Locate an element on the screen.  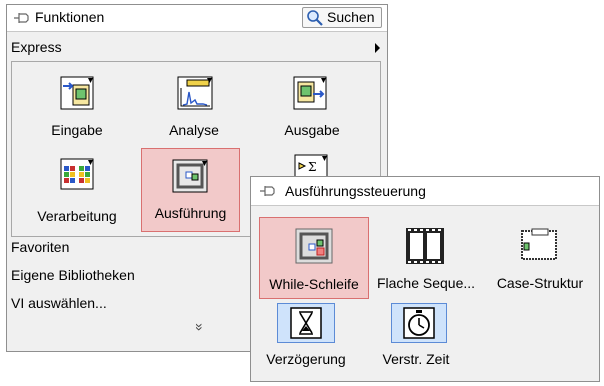
palette-item-eingabe: Eingabe is located at coordinates (77, 107).